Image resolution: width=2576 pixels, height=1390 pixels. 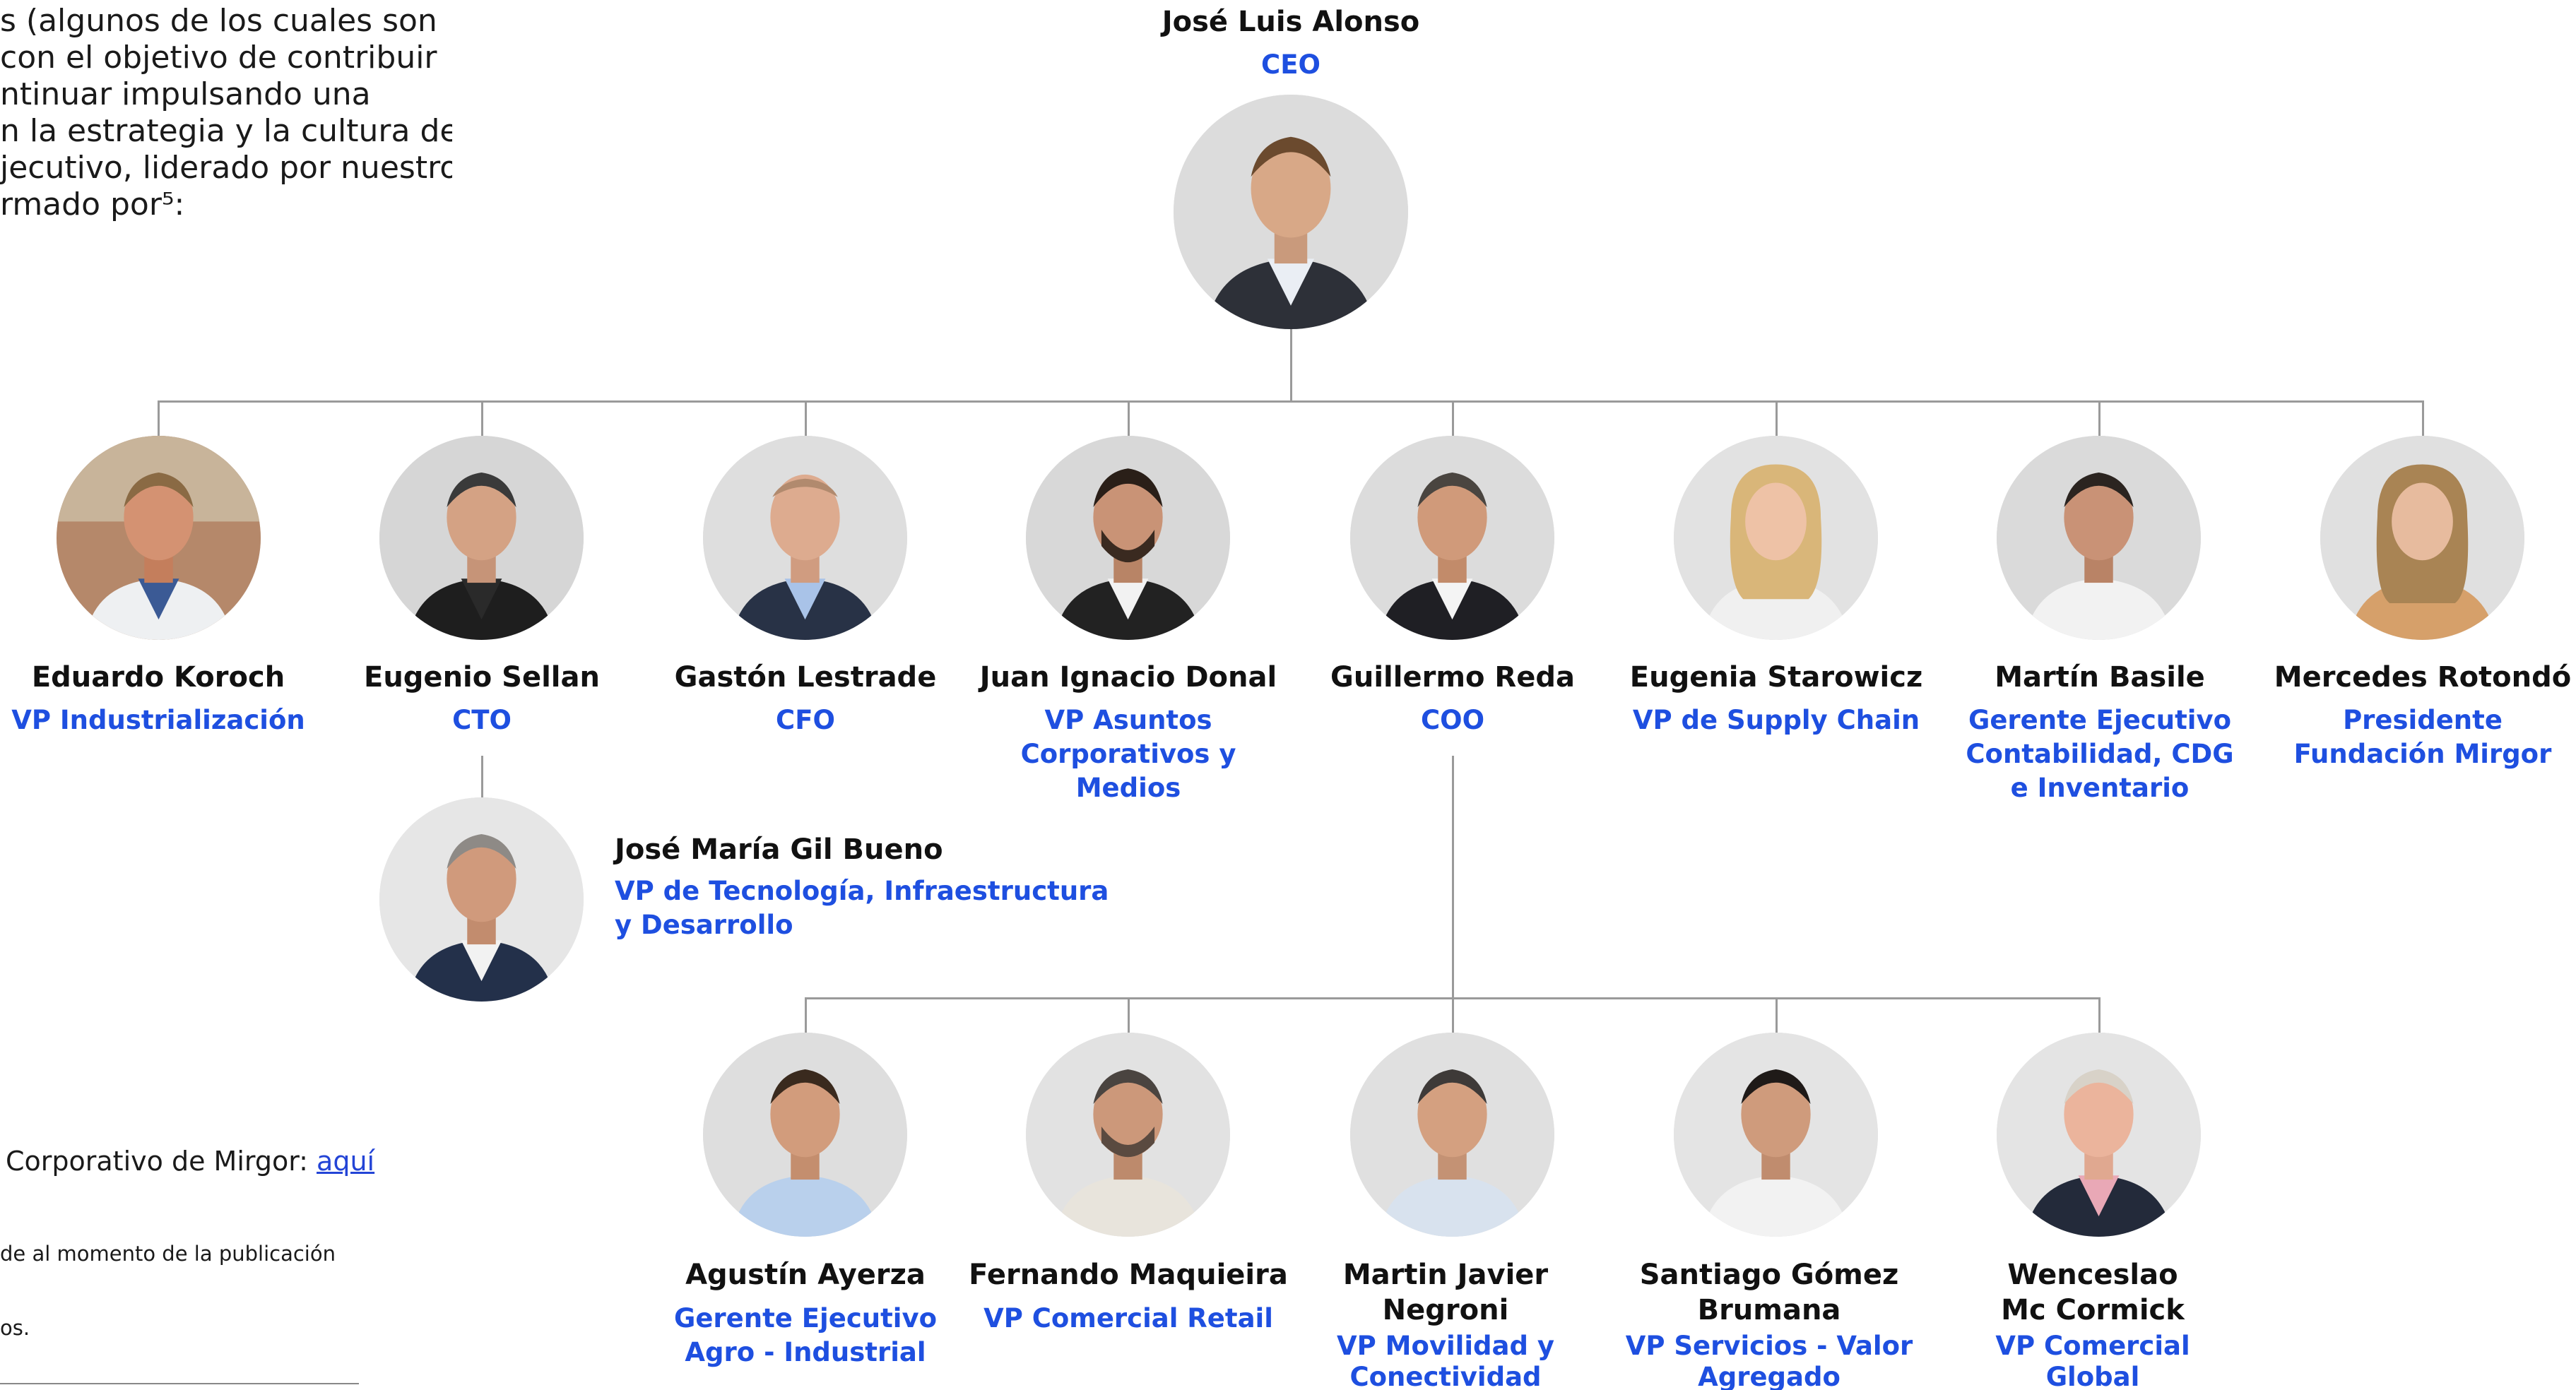 I want to click on coo-report-role-line: VP Comercial, so click(x=2092, y=1346).